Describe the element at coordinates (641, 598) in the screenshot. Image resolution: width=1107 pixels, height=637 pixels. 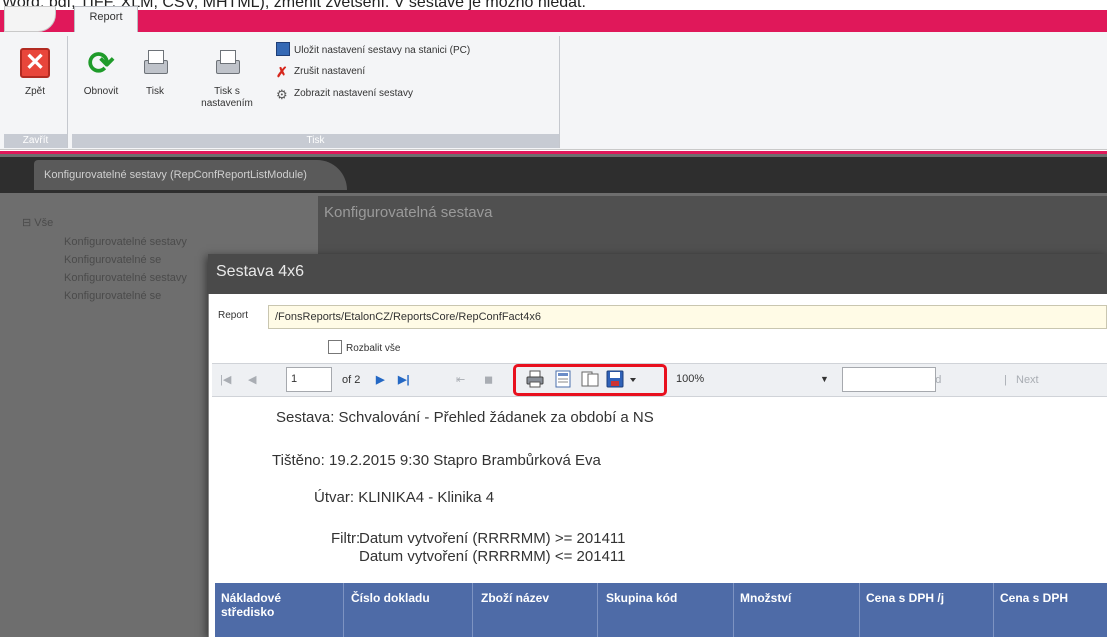
I see `column-header: Skupina kód` at that location.